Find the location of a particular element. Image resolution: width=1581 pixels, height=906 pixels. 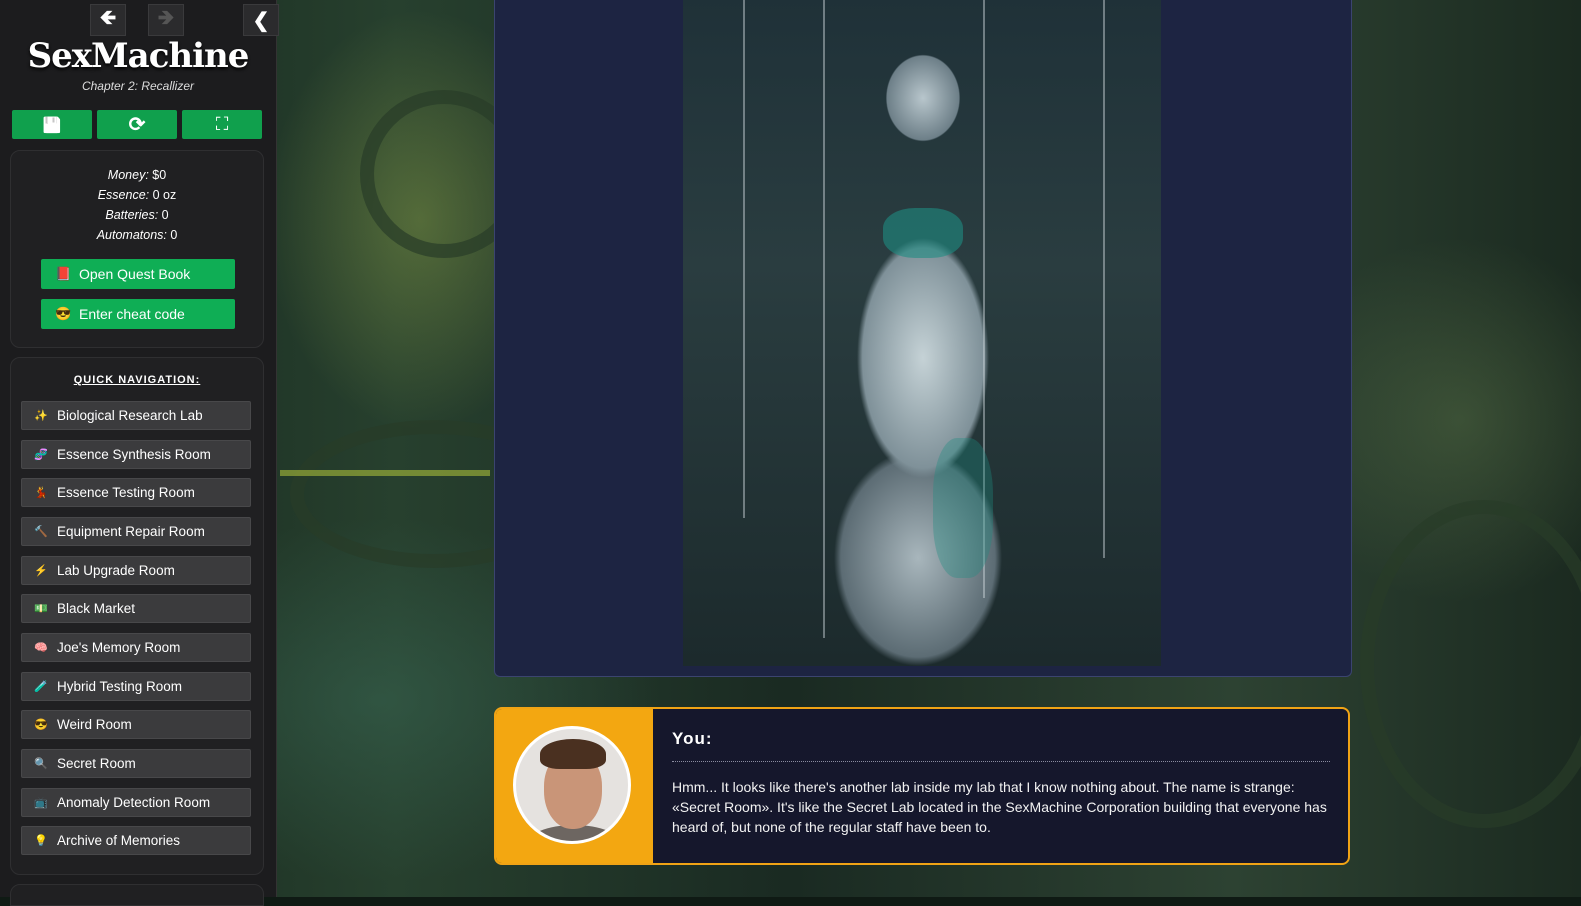

enter-cheat-code-label: Enter cheat code is located at coordinates (132, 314).